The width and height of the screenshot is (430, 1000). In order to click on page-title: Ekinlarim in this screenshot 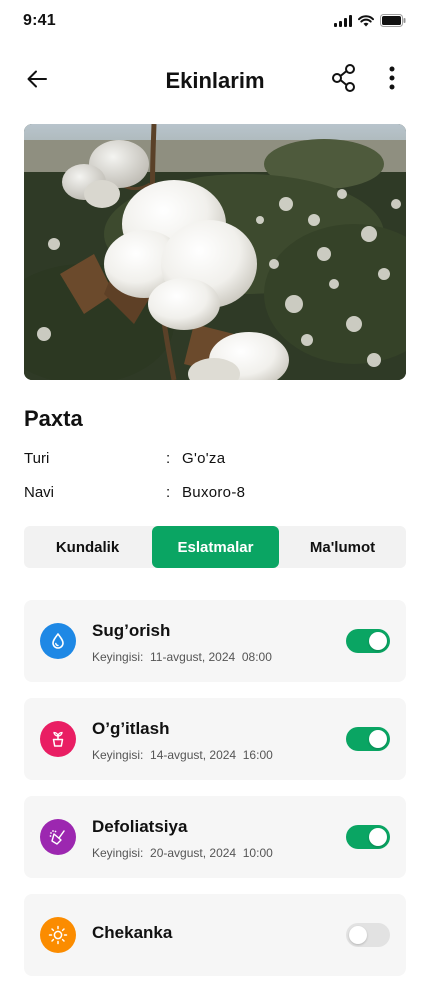, I will do `click(215, 80)`.